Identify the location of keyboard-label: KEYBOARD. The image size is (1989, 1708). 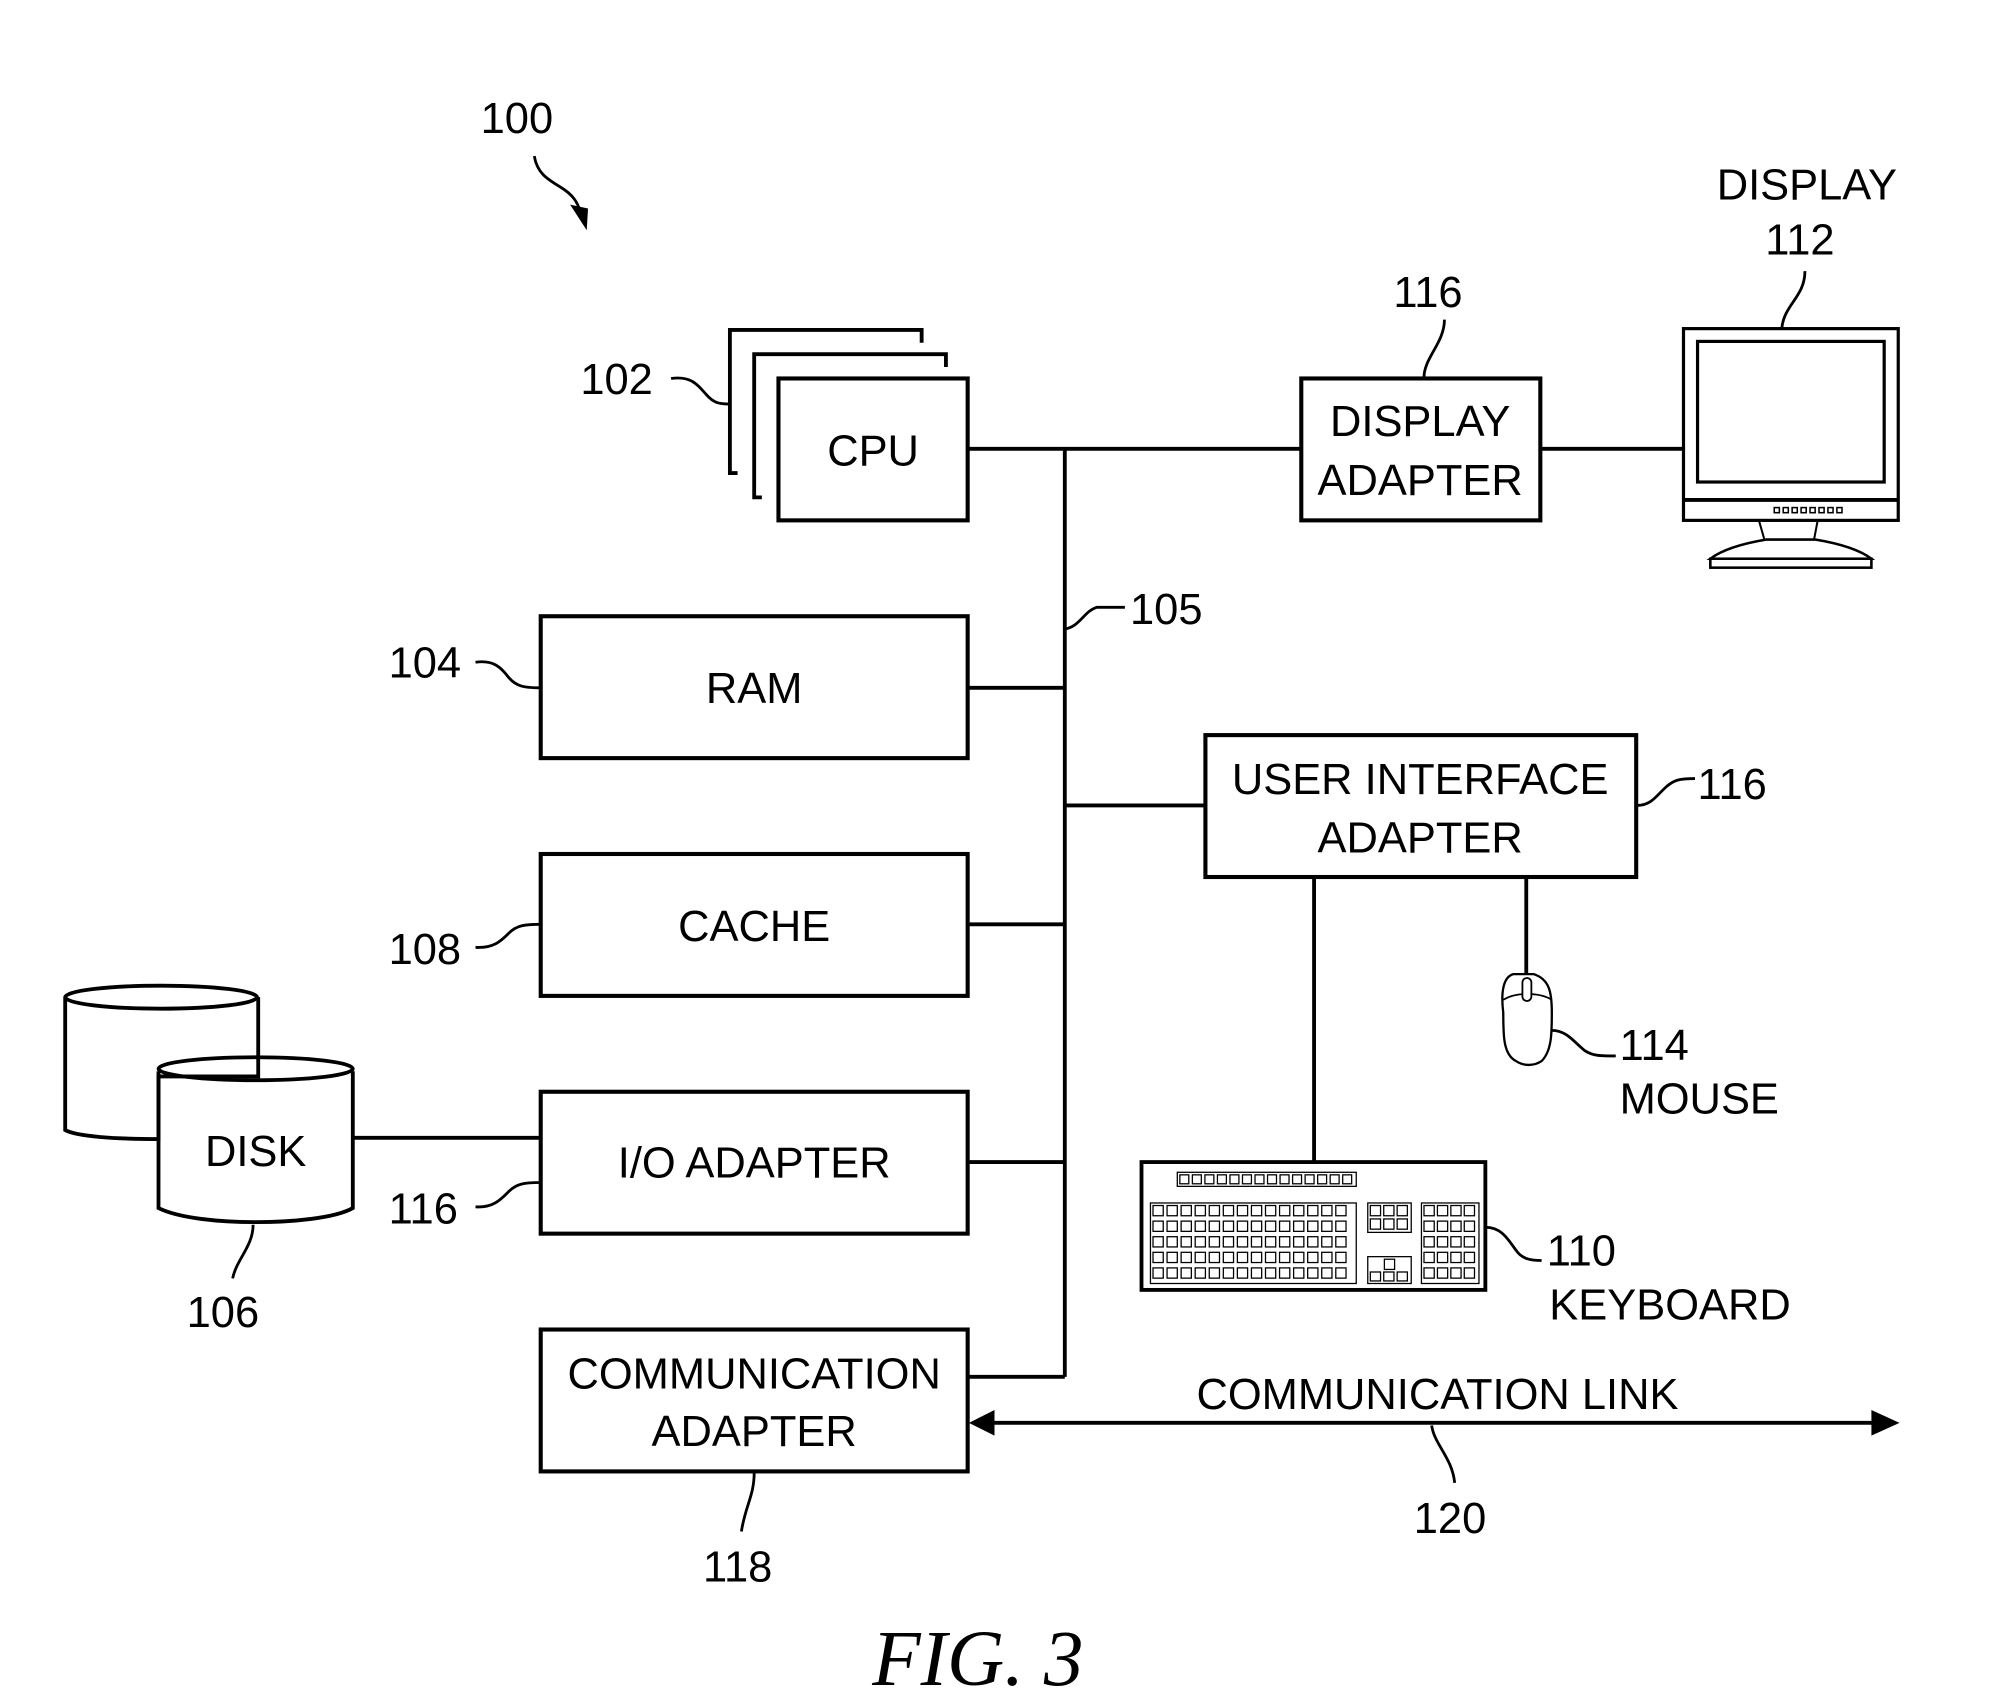
(1669, 1305).